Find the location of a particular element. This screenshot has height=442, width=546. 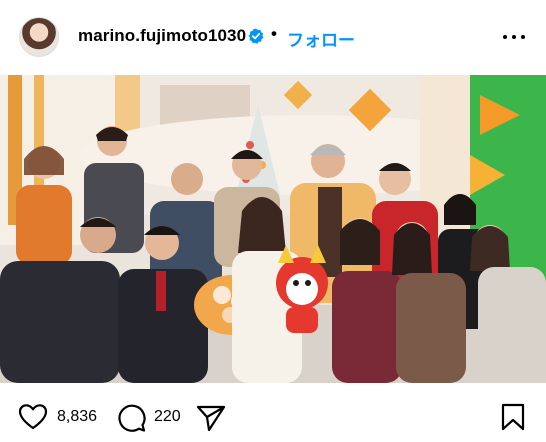

username: marino.fujimoto1030 is located at coordinates (162, 36).